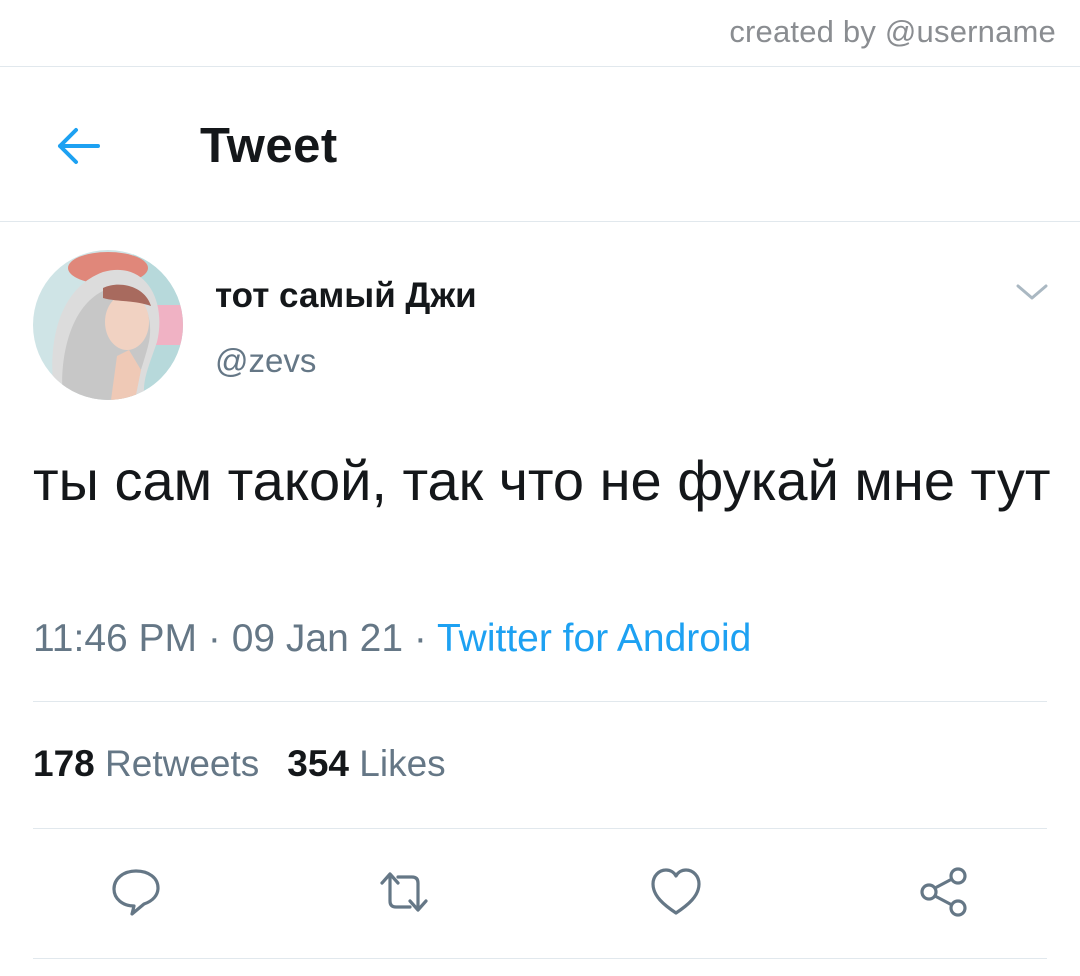  I want to click on retweets-stat: 178 Retweets, so click(146, 763).